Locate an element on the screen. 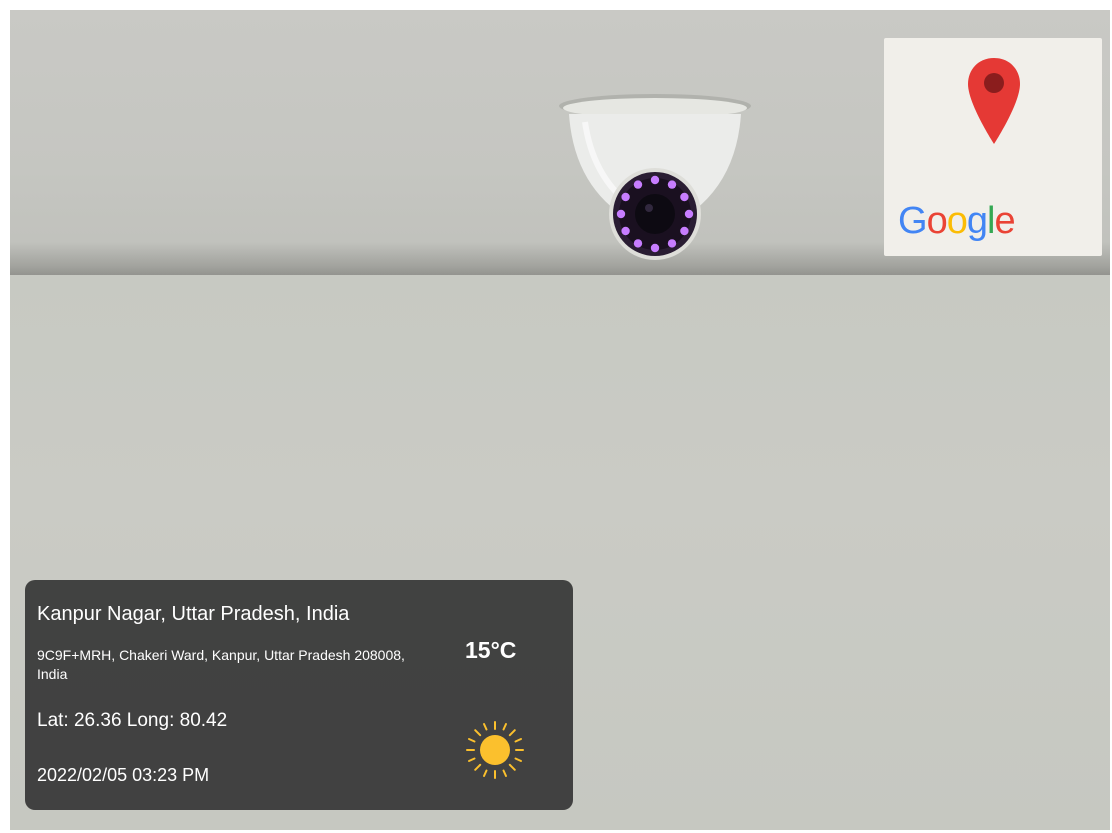 This screenshot has width=1112, height=833. google-logo-letter: G is located at coordinates (913, 221).